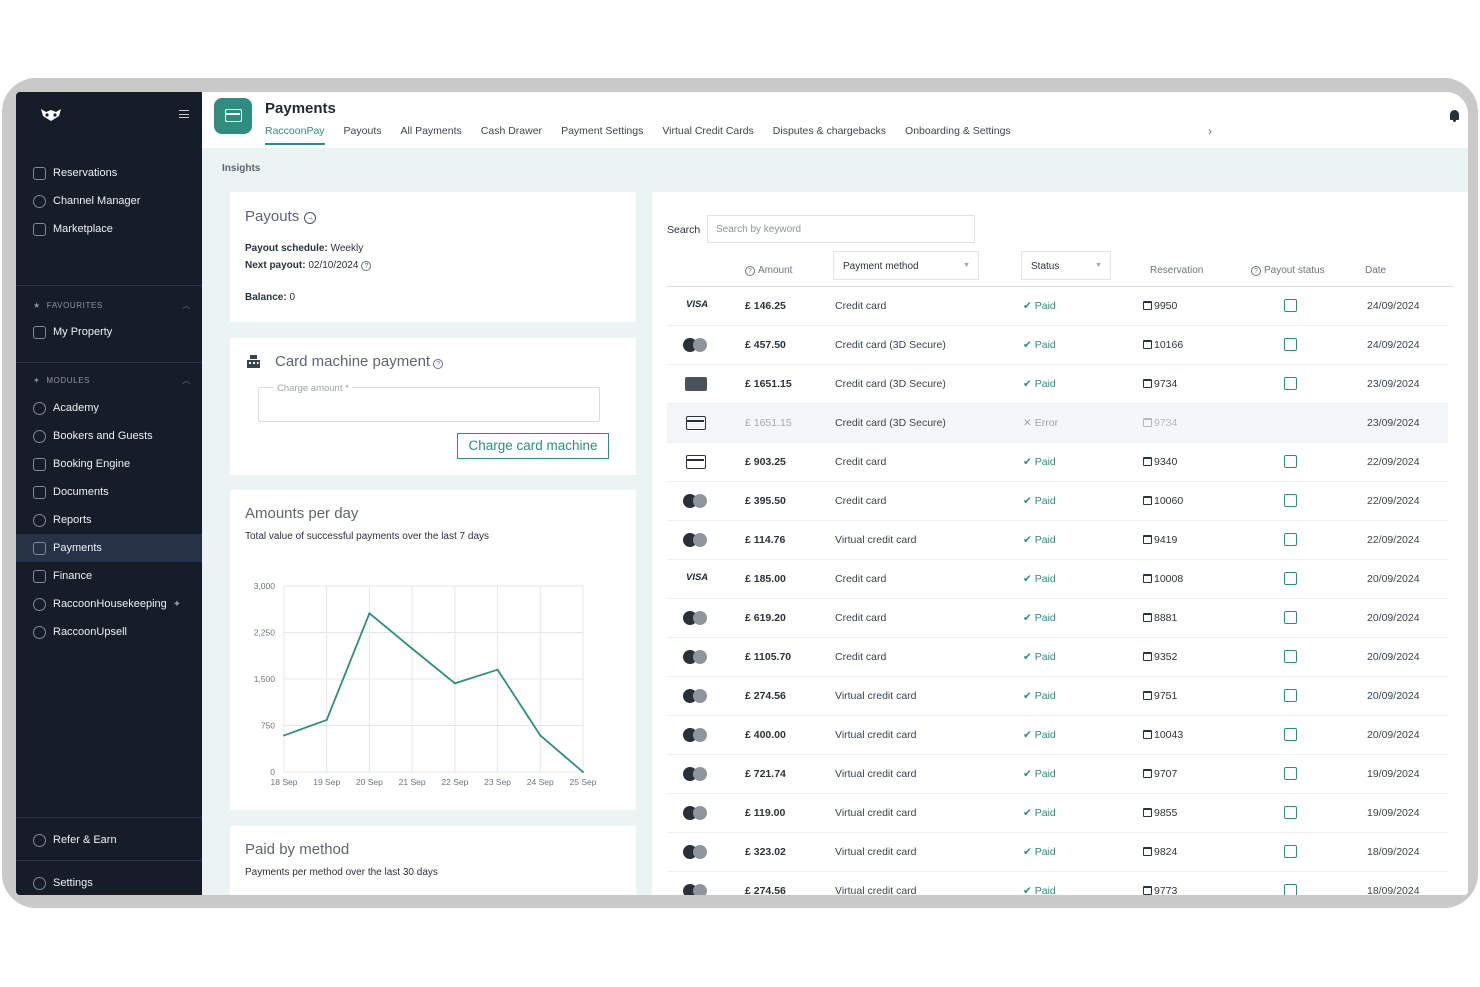  I want to click on sidebar-item-raccoonupsell: RaccoonUpsell, so click(109, 632).